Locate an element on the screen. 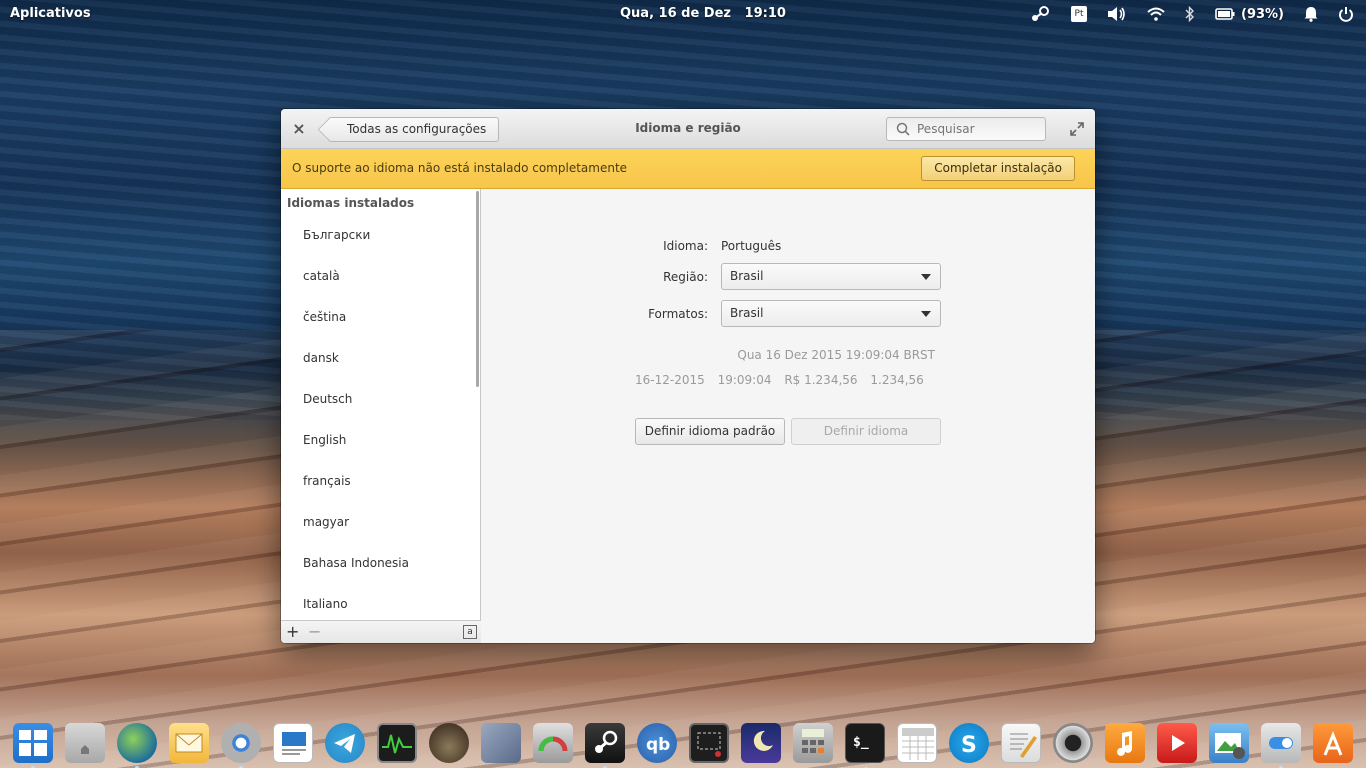 The image size is (1366, 768). sidebar-header: Idiomas instalados is located at coordinates (351, 203).